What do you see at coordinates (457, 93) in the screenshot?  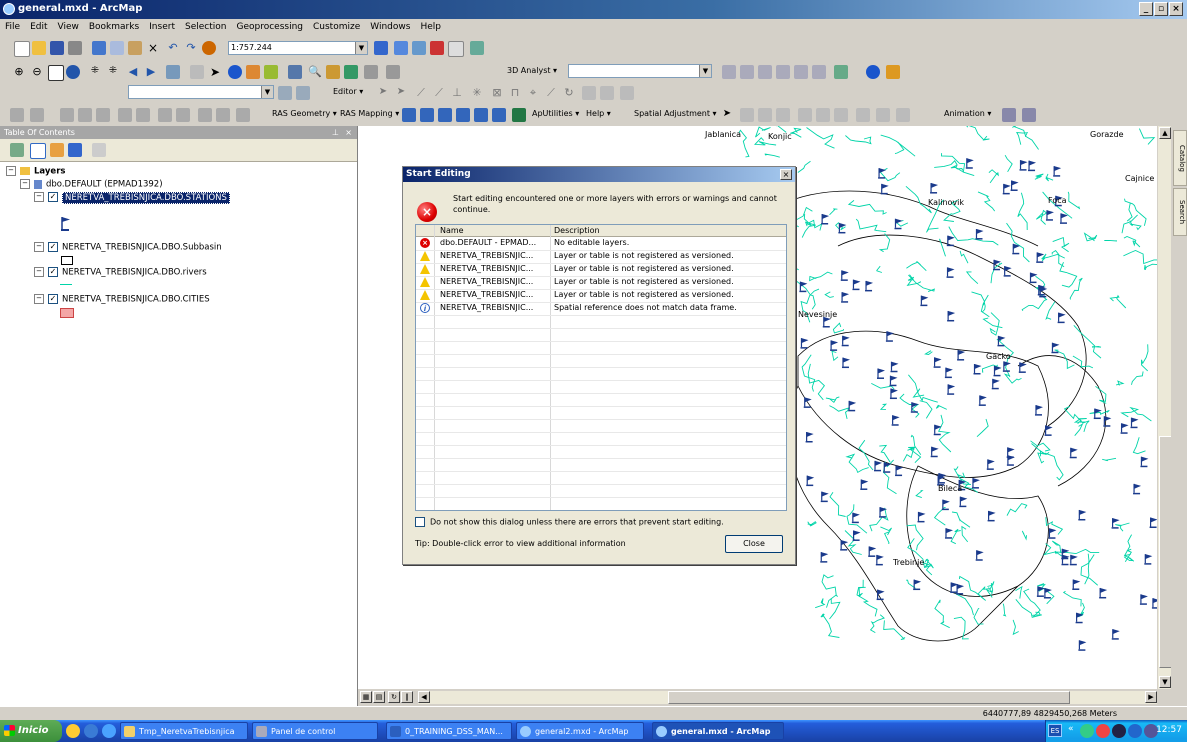 I see `trace-icon: ⊥` at bounding box center [457, 93].